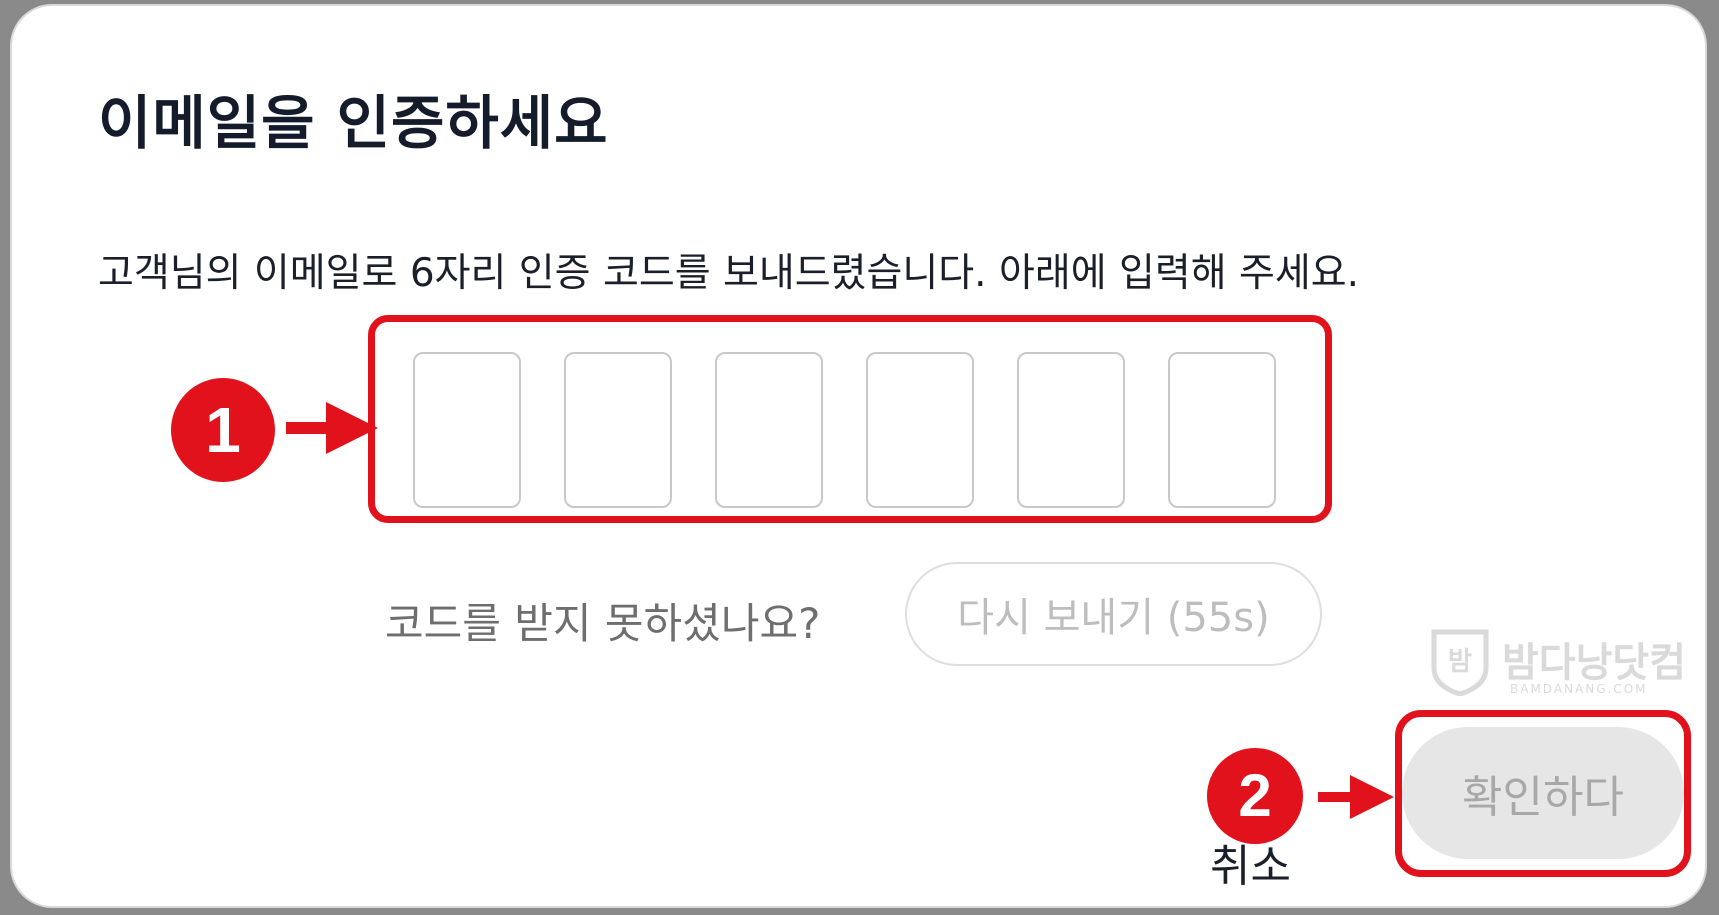 Image resolution: width=1719 pixels, height=915 pixels. What do you see at coordinates (1113, 614) in the screenshot?
I see `resend-button: 다시 보내기 (55s)` at bounding box center [1113, 614].